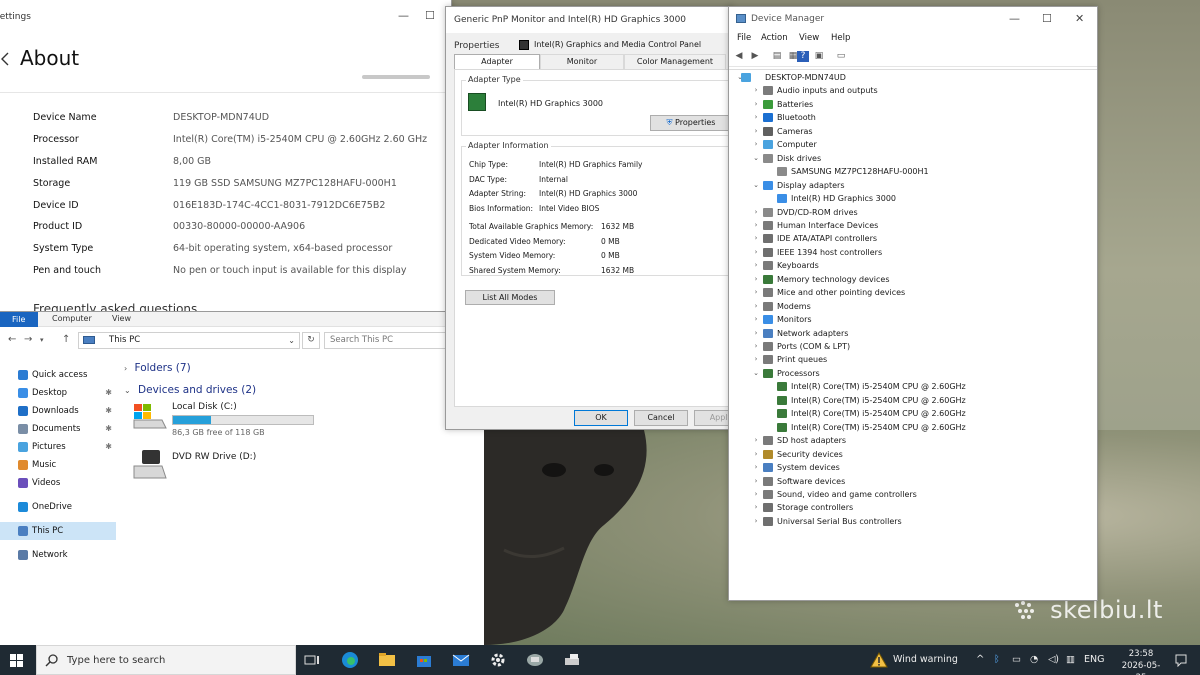 The image size is (1200, 675). I want to click on mail-icon, so click(461, 660).